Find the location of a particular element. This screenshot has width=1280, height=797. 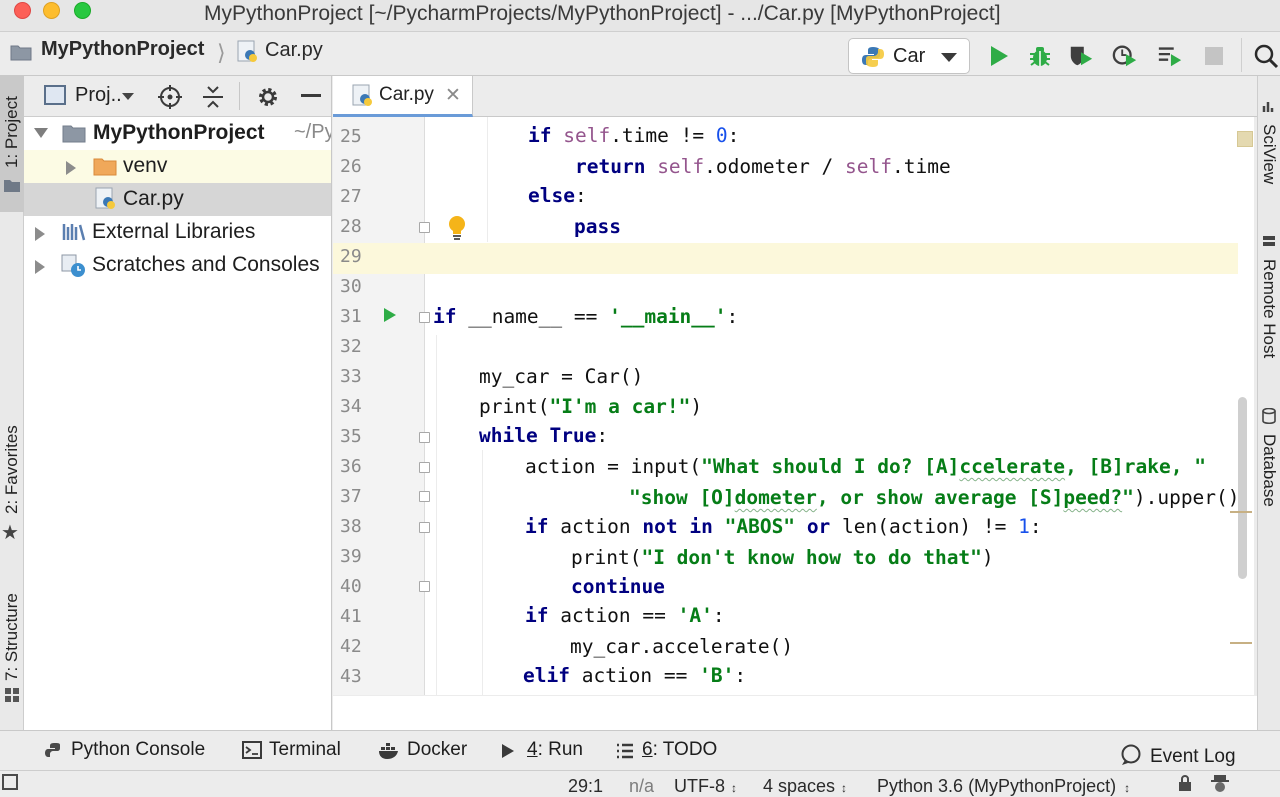

tool-tab-favorites-label: 2: Favorites is located at coordinates (11, 469).